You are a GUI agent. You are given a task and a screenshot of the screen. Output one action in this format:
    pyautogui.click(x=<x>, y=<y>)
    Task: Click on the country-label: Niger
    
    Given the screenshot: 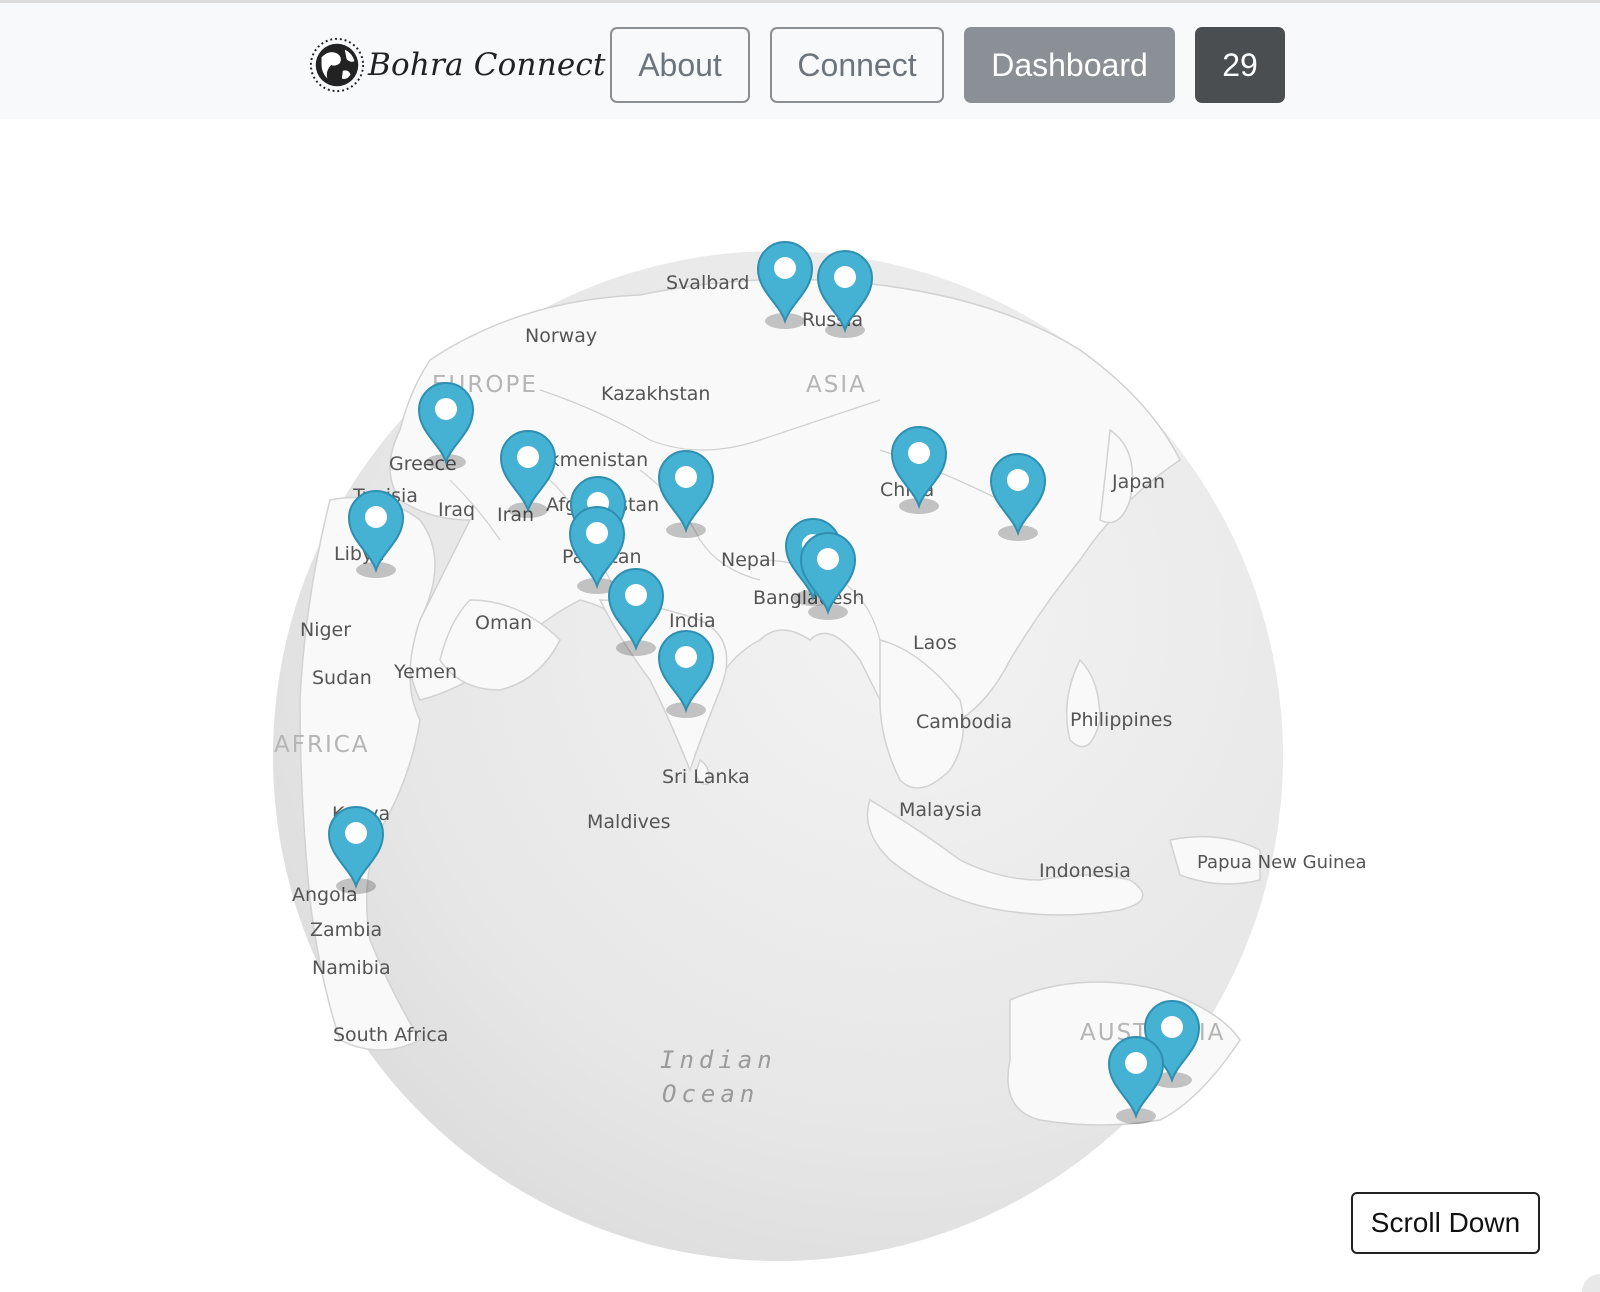 What is the action you would take?
    pyautogui.click(x=325, y=630)
    